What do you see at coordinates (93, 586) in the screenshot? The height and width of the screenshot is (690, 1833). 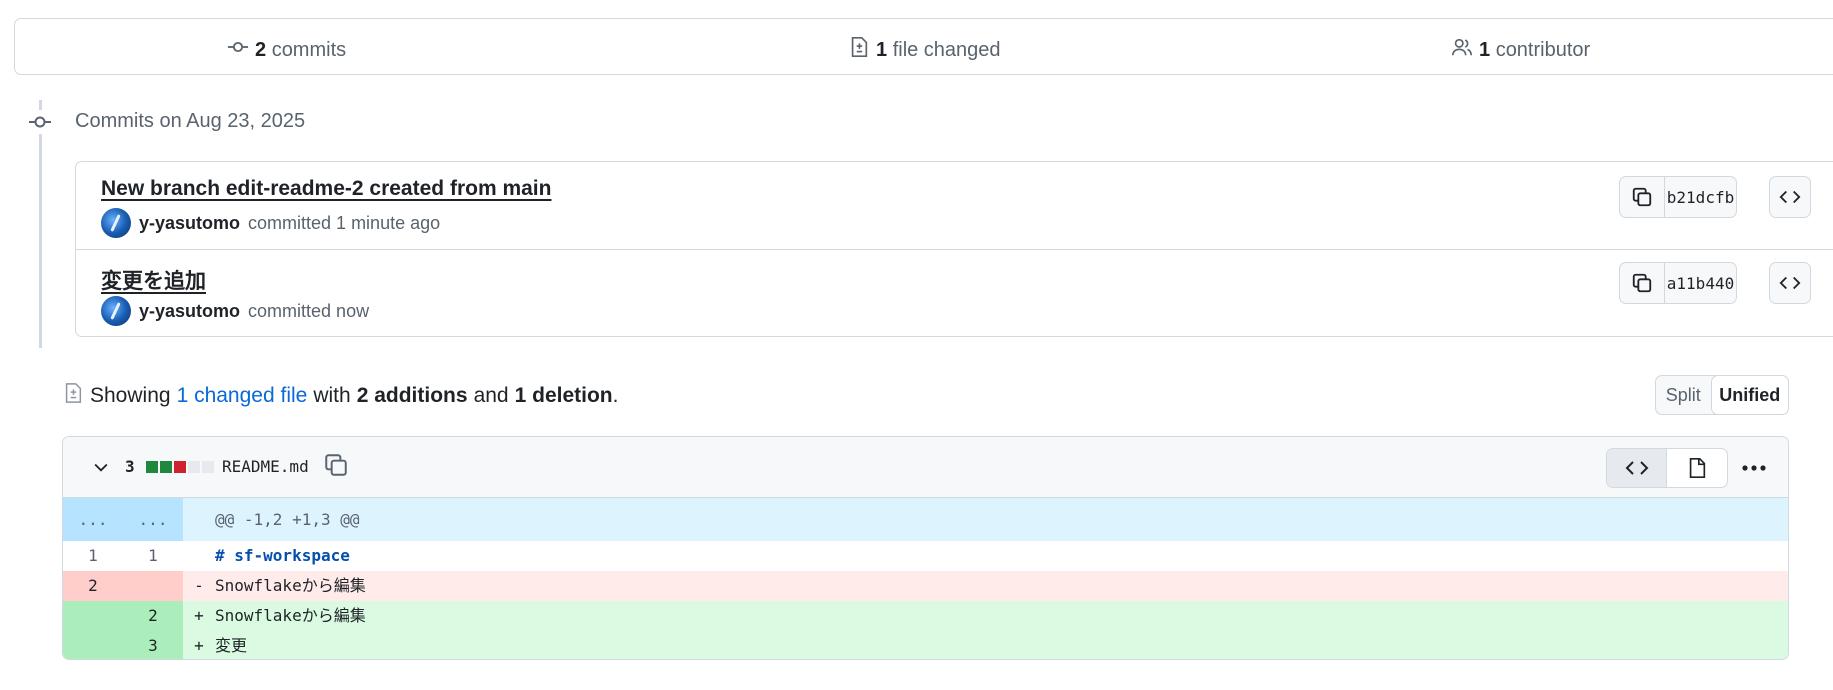 I see `old-line-number: 2` at bounding box center [93, 586].